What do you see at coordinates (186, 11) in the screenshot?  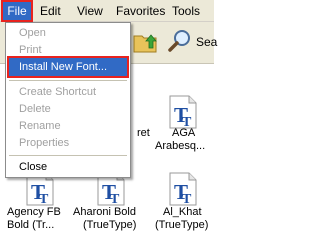 I see `menu-tools: Tools` at bounding box center [186, 11].